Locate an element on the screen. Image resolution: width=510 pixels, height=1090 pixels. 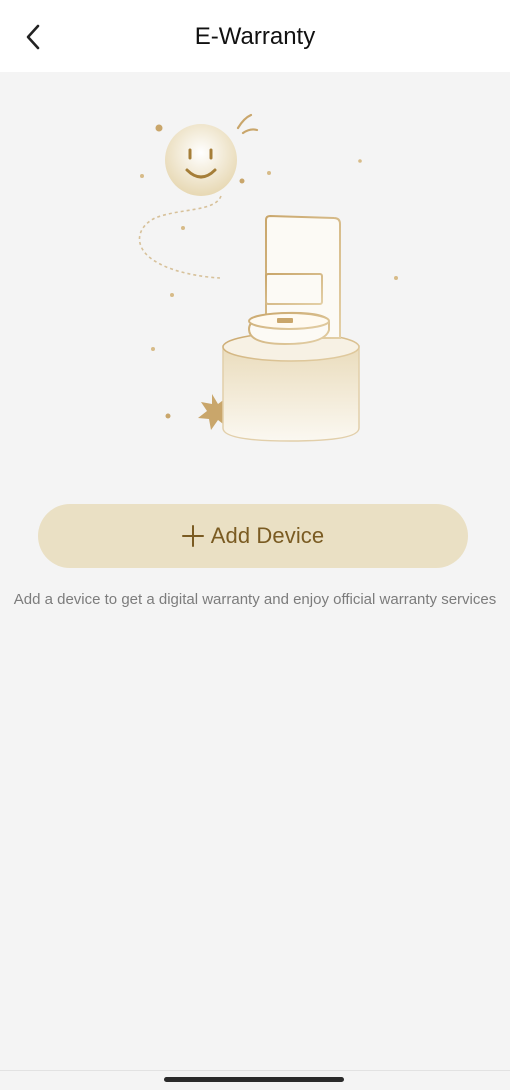
chevron-left-icon is located at coordinates (33, 37).